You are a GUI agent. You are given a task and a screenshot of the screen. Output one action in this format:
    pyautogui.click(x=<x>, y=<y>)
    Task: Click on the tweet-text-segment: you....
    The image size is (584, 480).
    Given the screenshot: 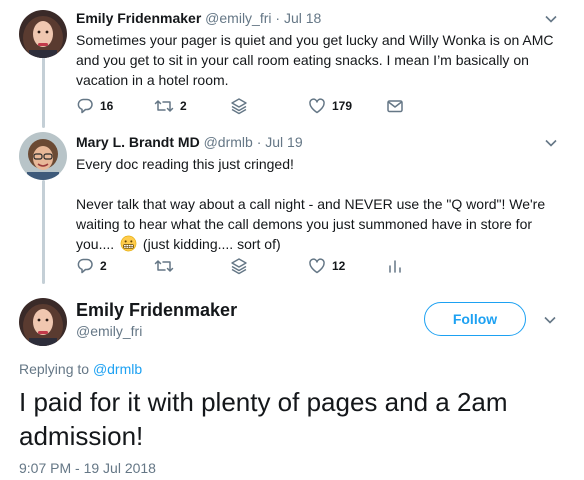 What is the action you would take?
    pyautogui.click(x=95, y=244)
    